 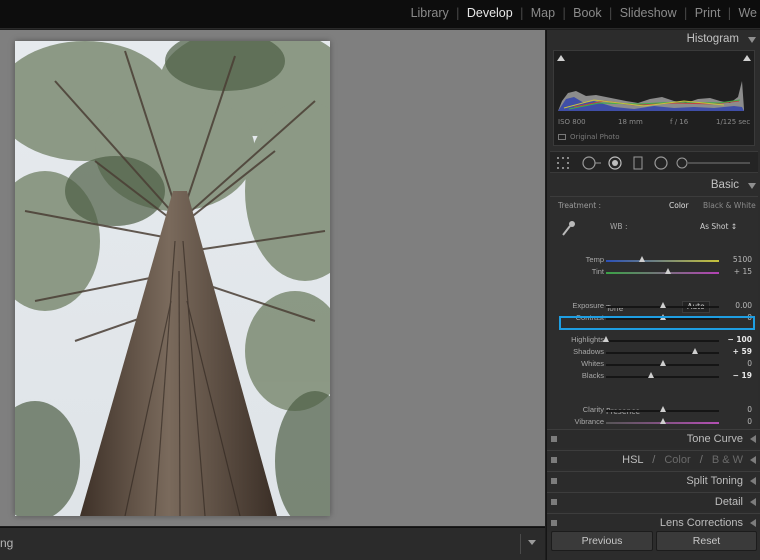 I want to click on lens-corrections-header: Lens Corrections, so click(x=653, y=522).